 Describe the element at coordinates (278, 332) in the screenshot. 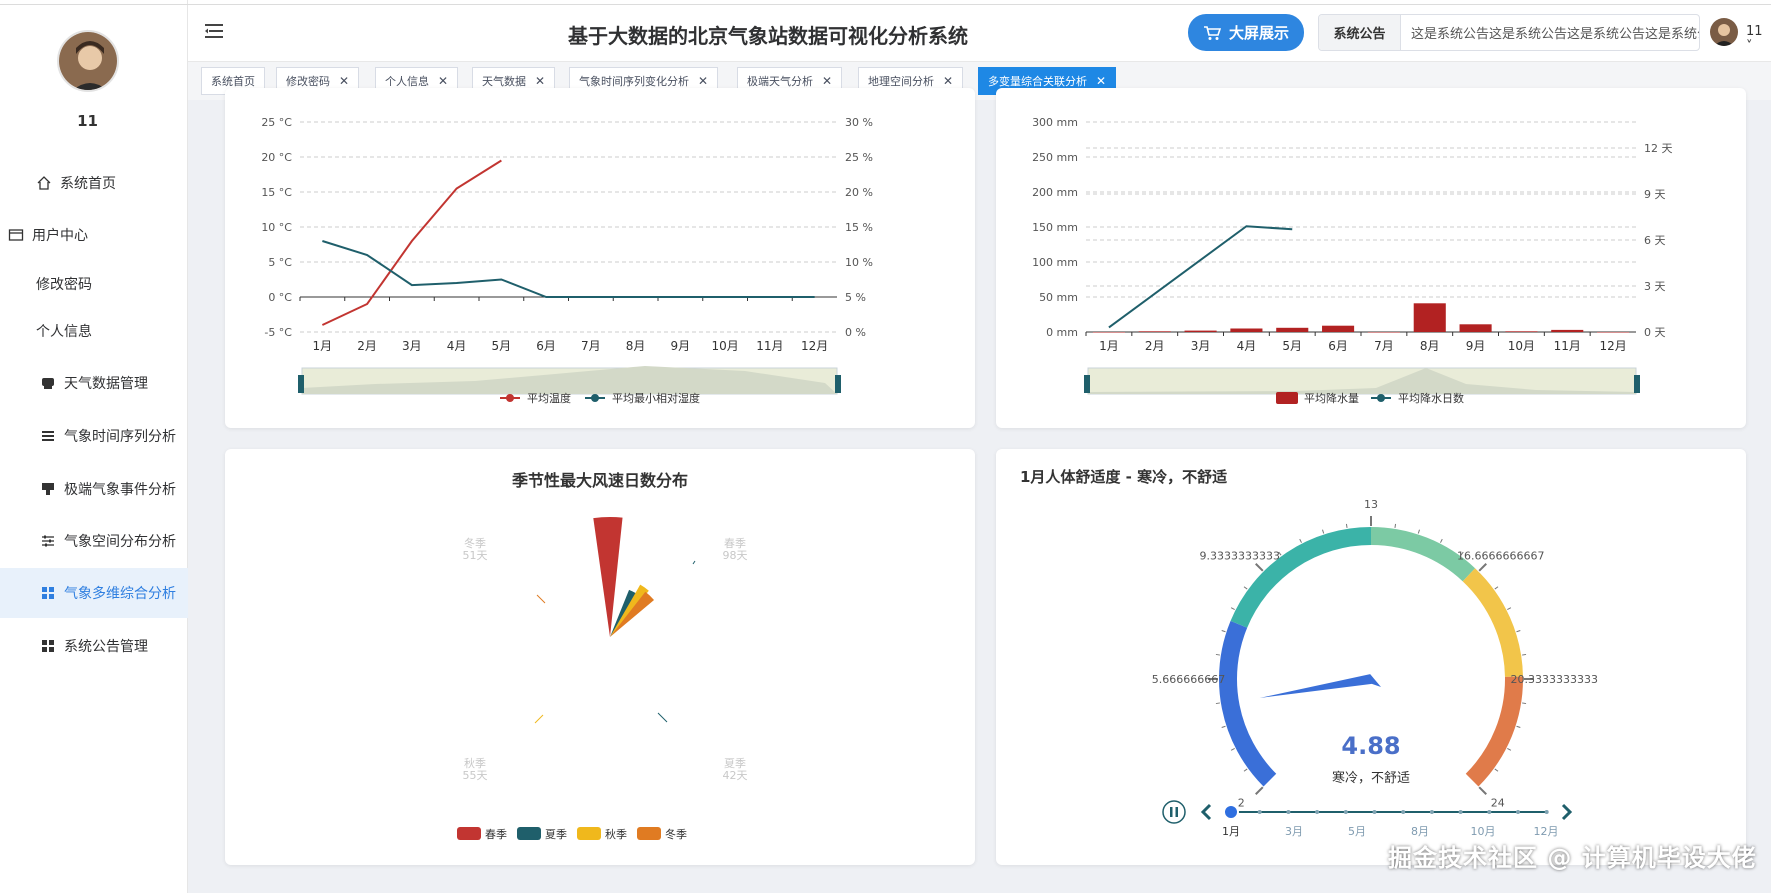

I see `y-tick-label-left: -5 °C` at that location.